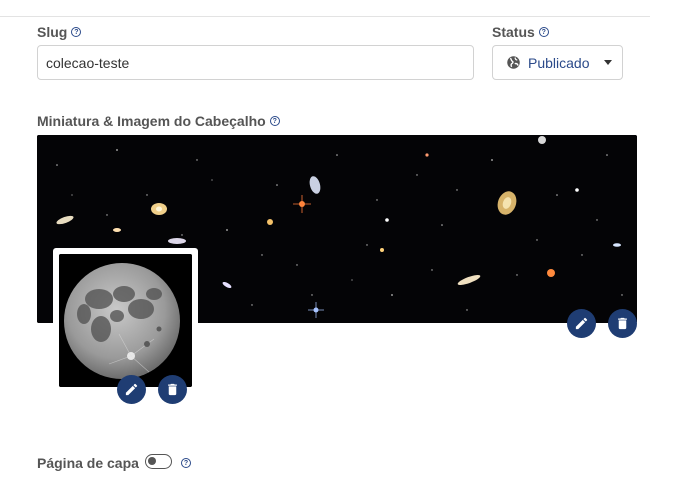 The image size is (681, 488). Describe the element at coordinates (158, 461) in the screenshot. I see `cover-toggle` at that location.